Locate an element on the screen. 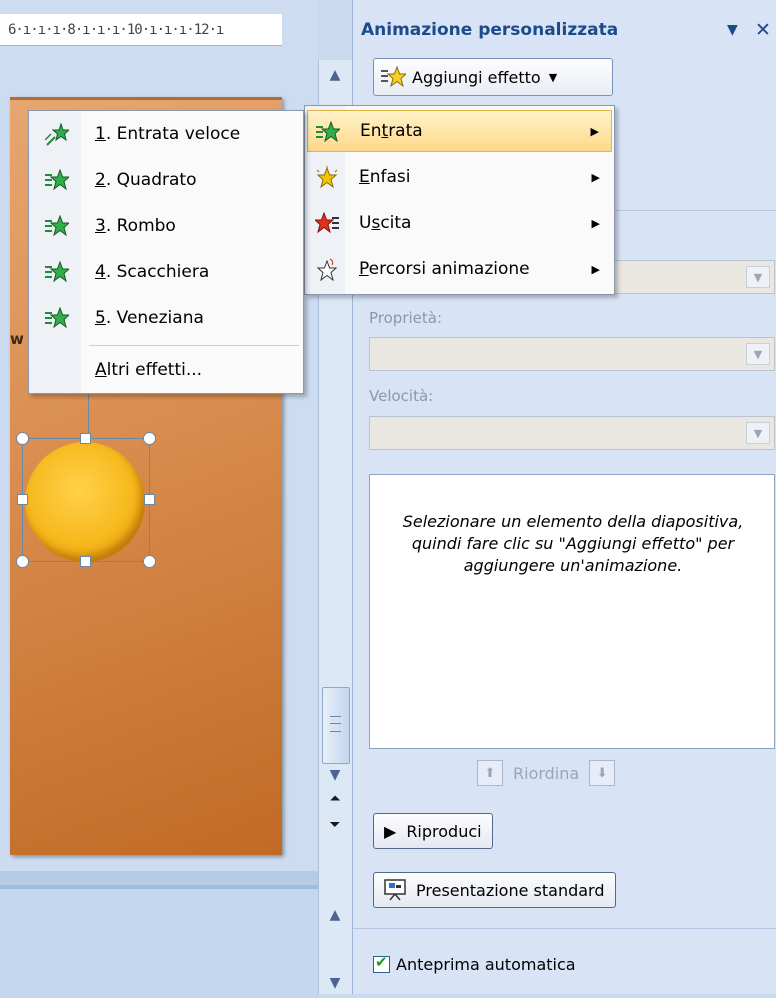 The image size is (776, 998). resize-handle-right is located at coordinates (149, 499).